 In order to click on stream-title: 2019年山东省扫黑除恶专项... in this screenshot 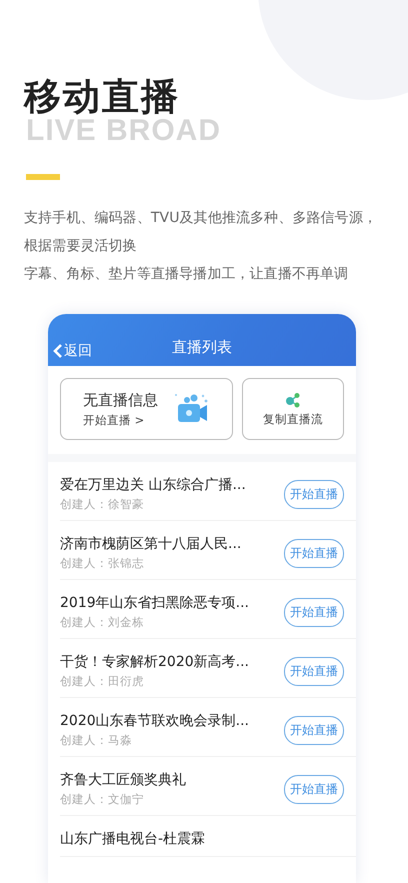, I will do `click(154, 603)`.